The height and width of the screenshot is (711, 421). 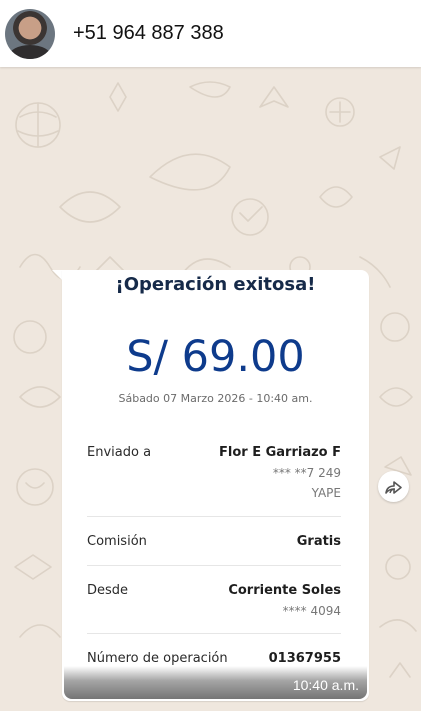 I want to click on chat-header: +51 964 887 388, so click(x=210, y=33).